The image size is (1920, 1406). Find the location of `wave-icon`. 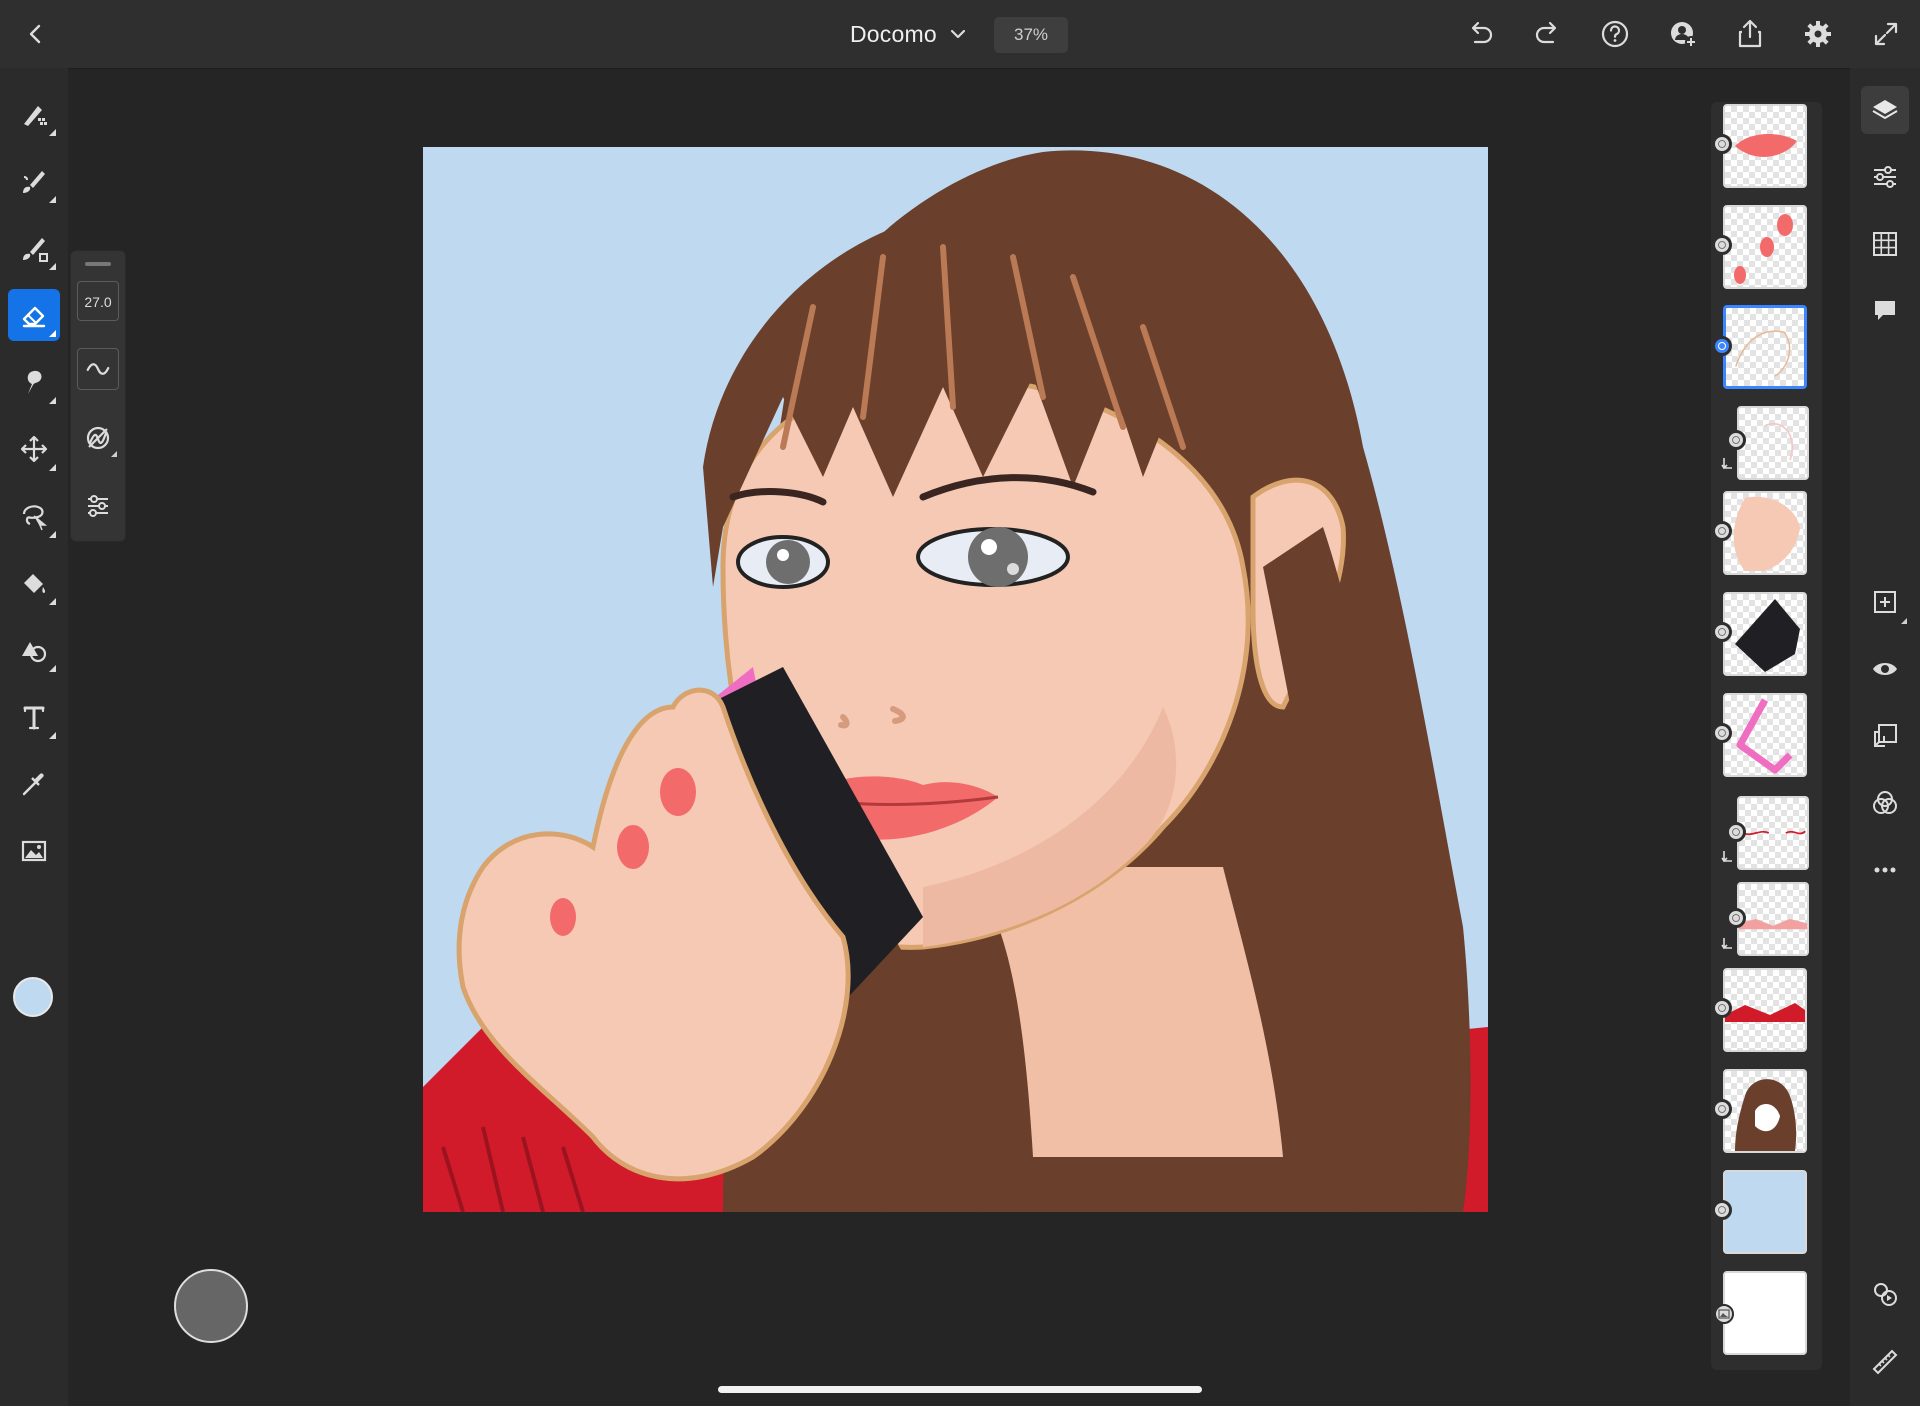

wave-icon is located at coordinates (98, 369).